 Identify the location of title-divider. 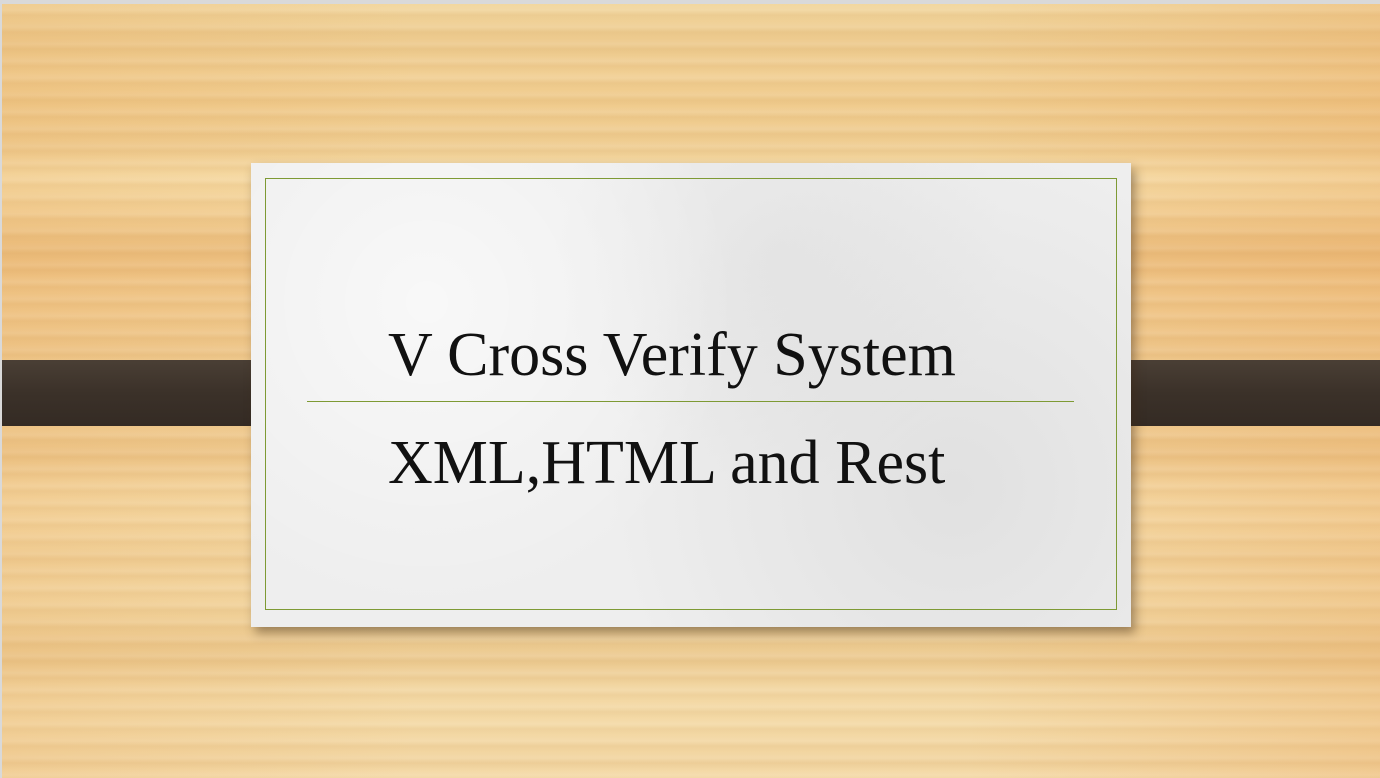
(690, 401).